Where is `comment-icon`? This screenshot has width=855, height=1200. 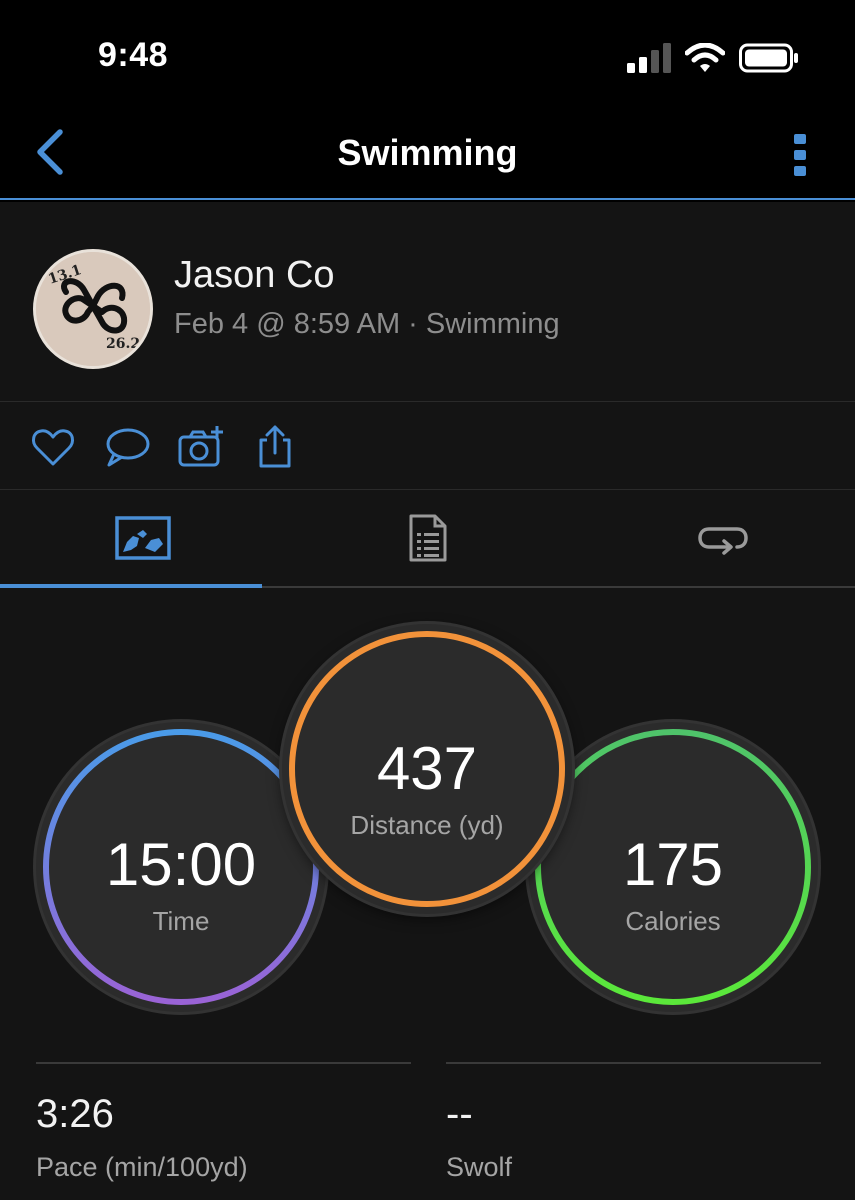
comment-icon is located at coordinates (128, 447).